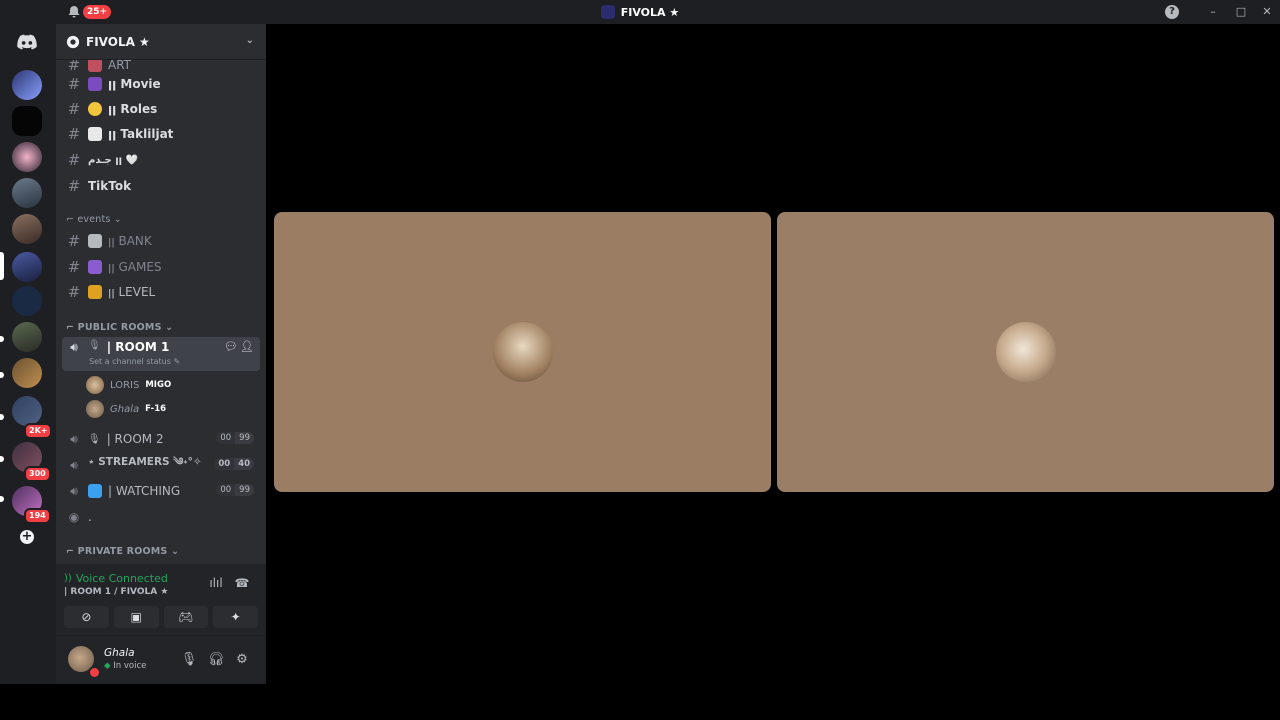 The height and width of the screenshot is (720, 1280). Describe the element at coordinates (119, 327) in the screenshot. I see `category-public-rooms: ⌐ PUBLIC ROOMS ⌄` at that location.